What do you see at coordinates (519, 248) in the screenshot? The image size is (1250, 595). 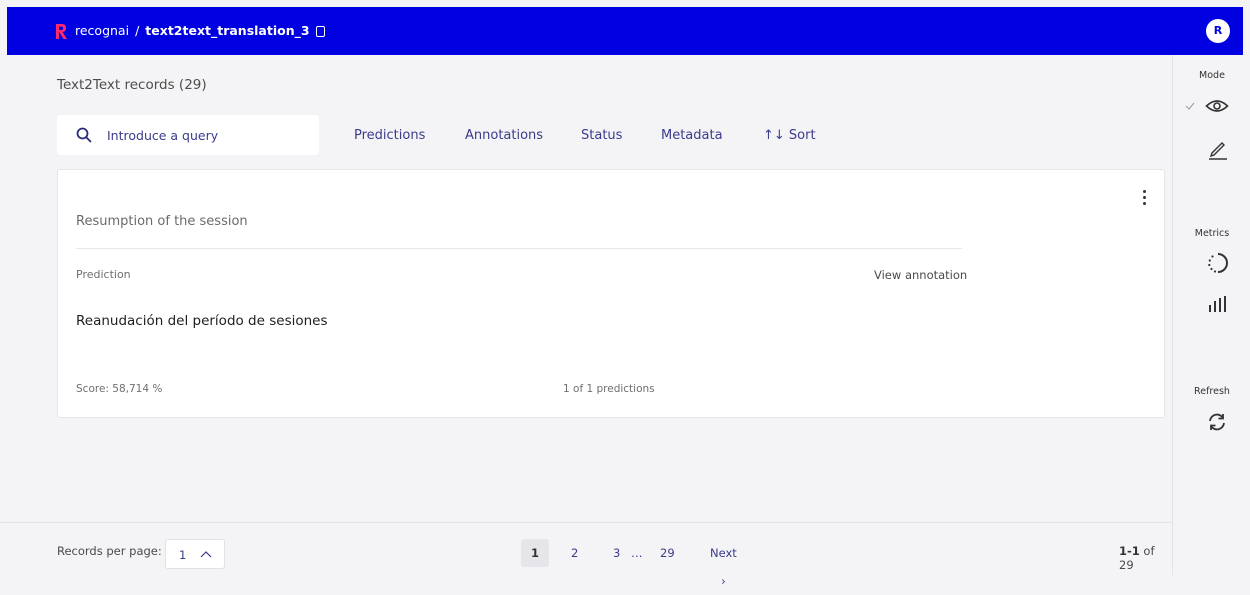 I see `divider` at bounding box center [519, 248].